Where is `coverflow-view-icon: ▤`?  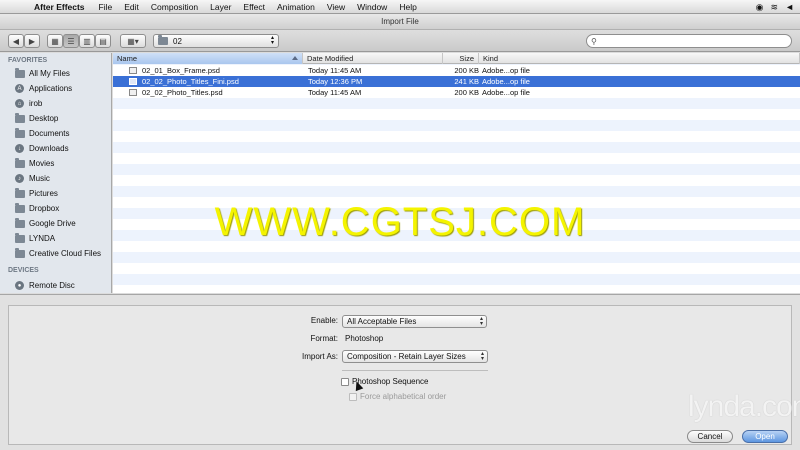
coverflow-view-icon: ▤ is located at coordinates (103, 41).